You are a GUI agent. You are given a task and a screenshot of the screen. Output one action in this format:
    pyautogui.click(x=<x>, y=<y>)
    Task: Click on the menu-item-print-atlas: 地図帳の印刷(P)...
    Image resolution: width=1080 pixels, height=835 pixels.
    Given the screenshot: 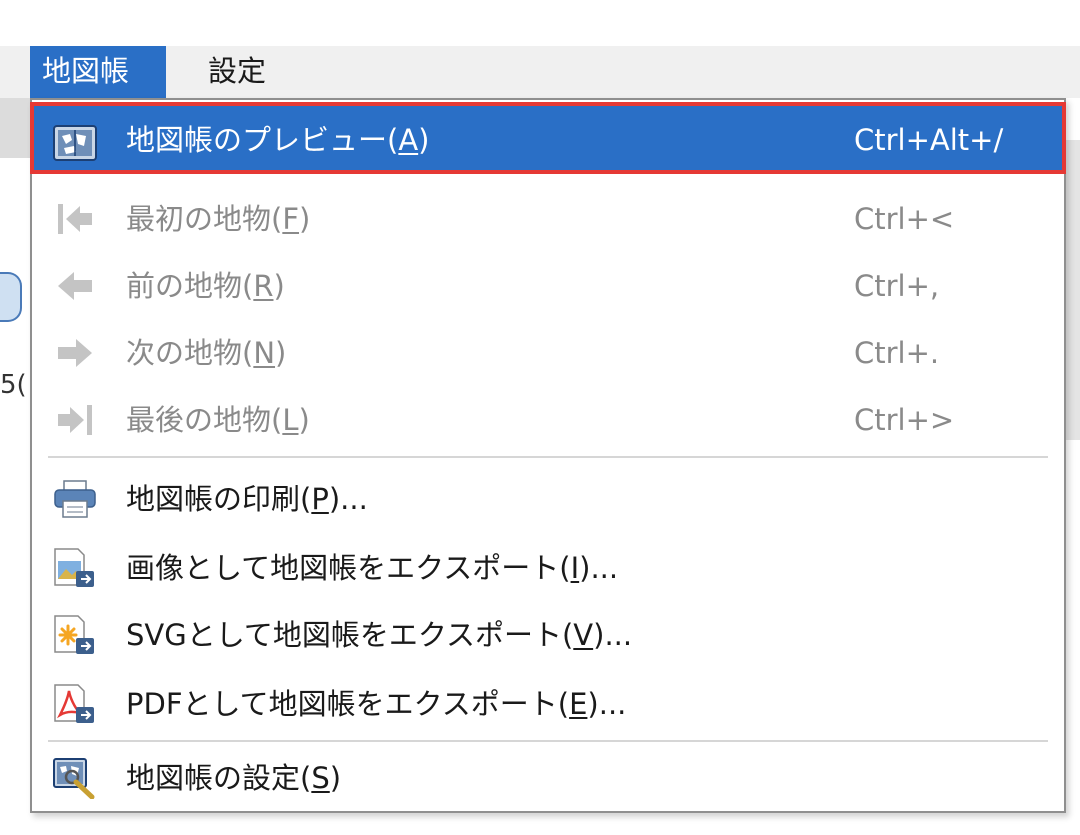 What is the action you would take?
    pyautogui.click(x=548, y=499)
    